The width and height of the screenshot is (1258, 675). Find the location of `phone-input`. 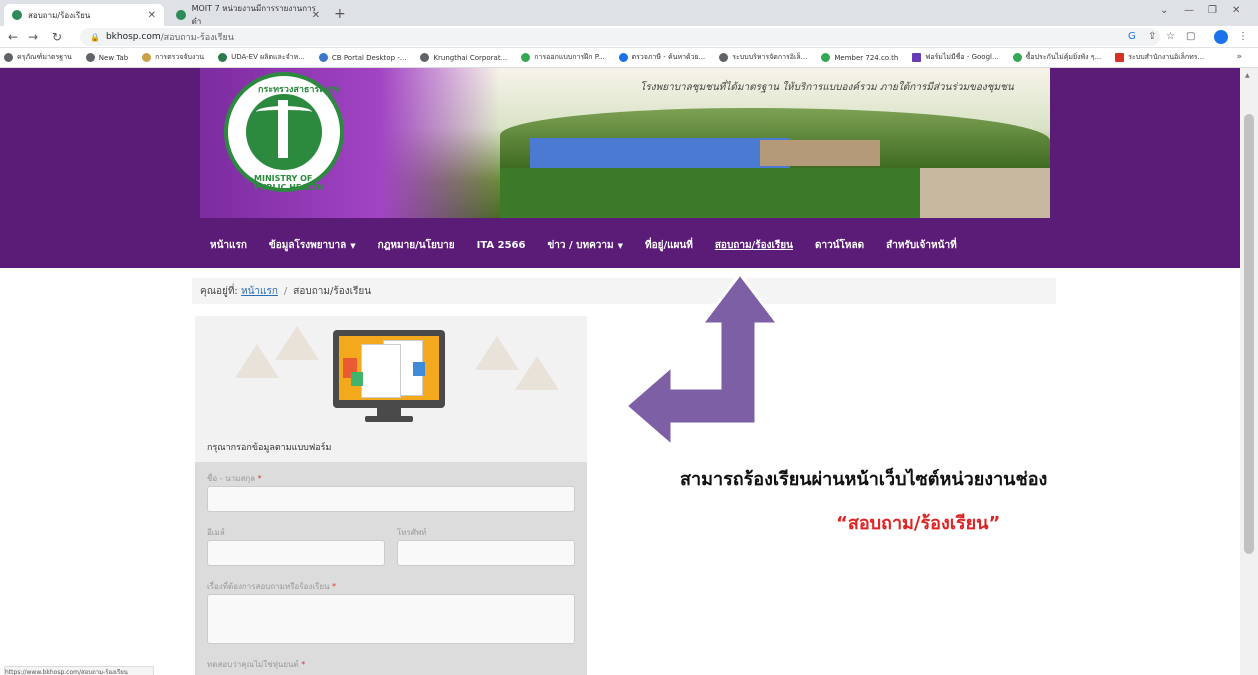

phone-input is located at coordinates (486, 553).